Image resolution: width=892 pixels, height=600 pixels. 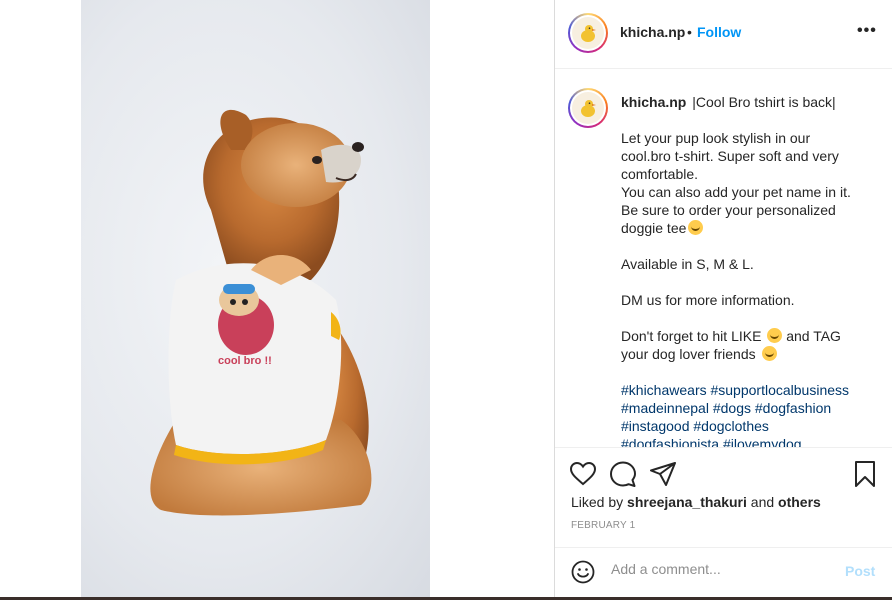 What do you see at coordinates (769, 353) in the screenshot?
I see `grinning-face-emoji-icon` at bounding box center [769, 353].